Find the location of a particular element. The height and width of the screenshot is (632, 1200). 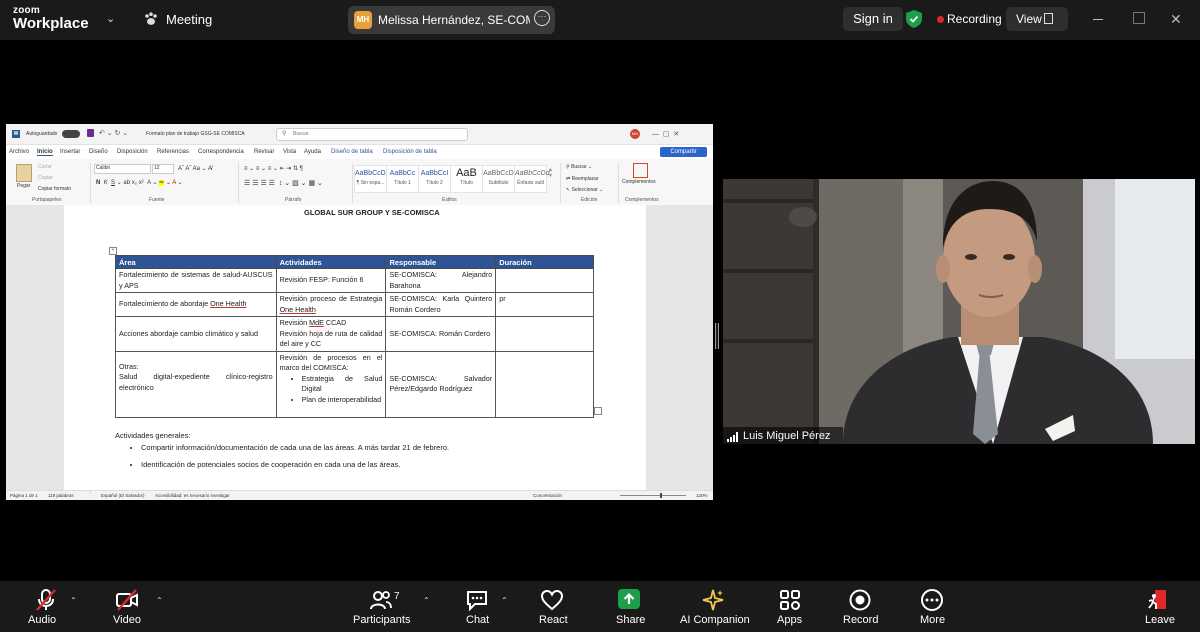

find-button: ⚲ Buscar ⌄ is located at coordinates (579, 167).